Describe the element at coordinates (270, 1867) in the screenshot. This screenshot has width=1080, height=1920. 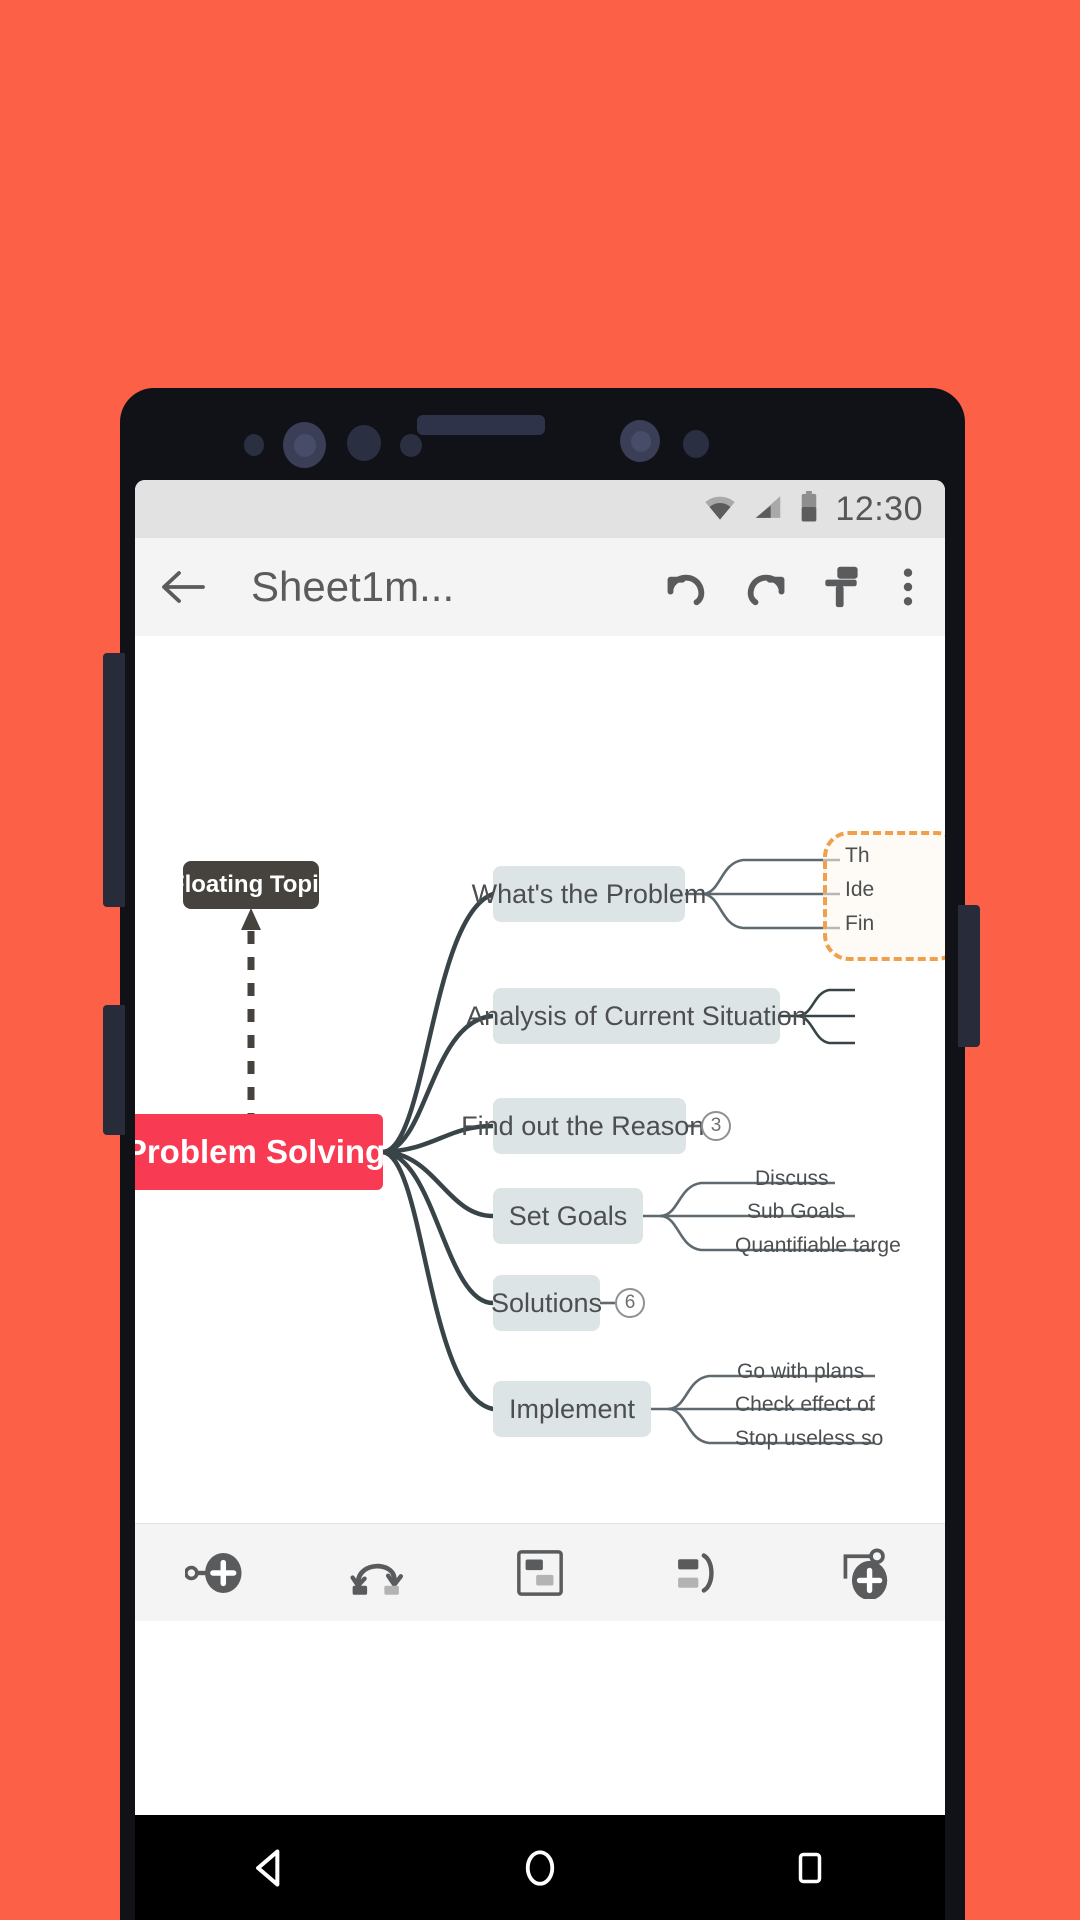
I see `nav-back-icon` at that location.